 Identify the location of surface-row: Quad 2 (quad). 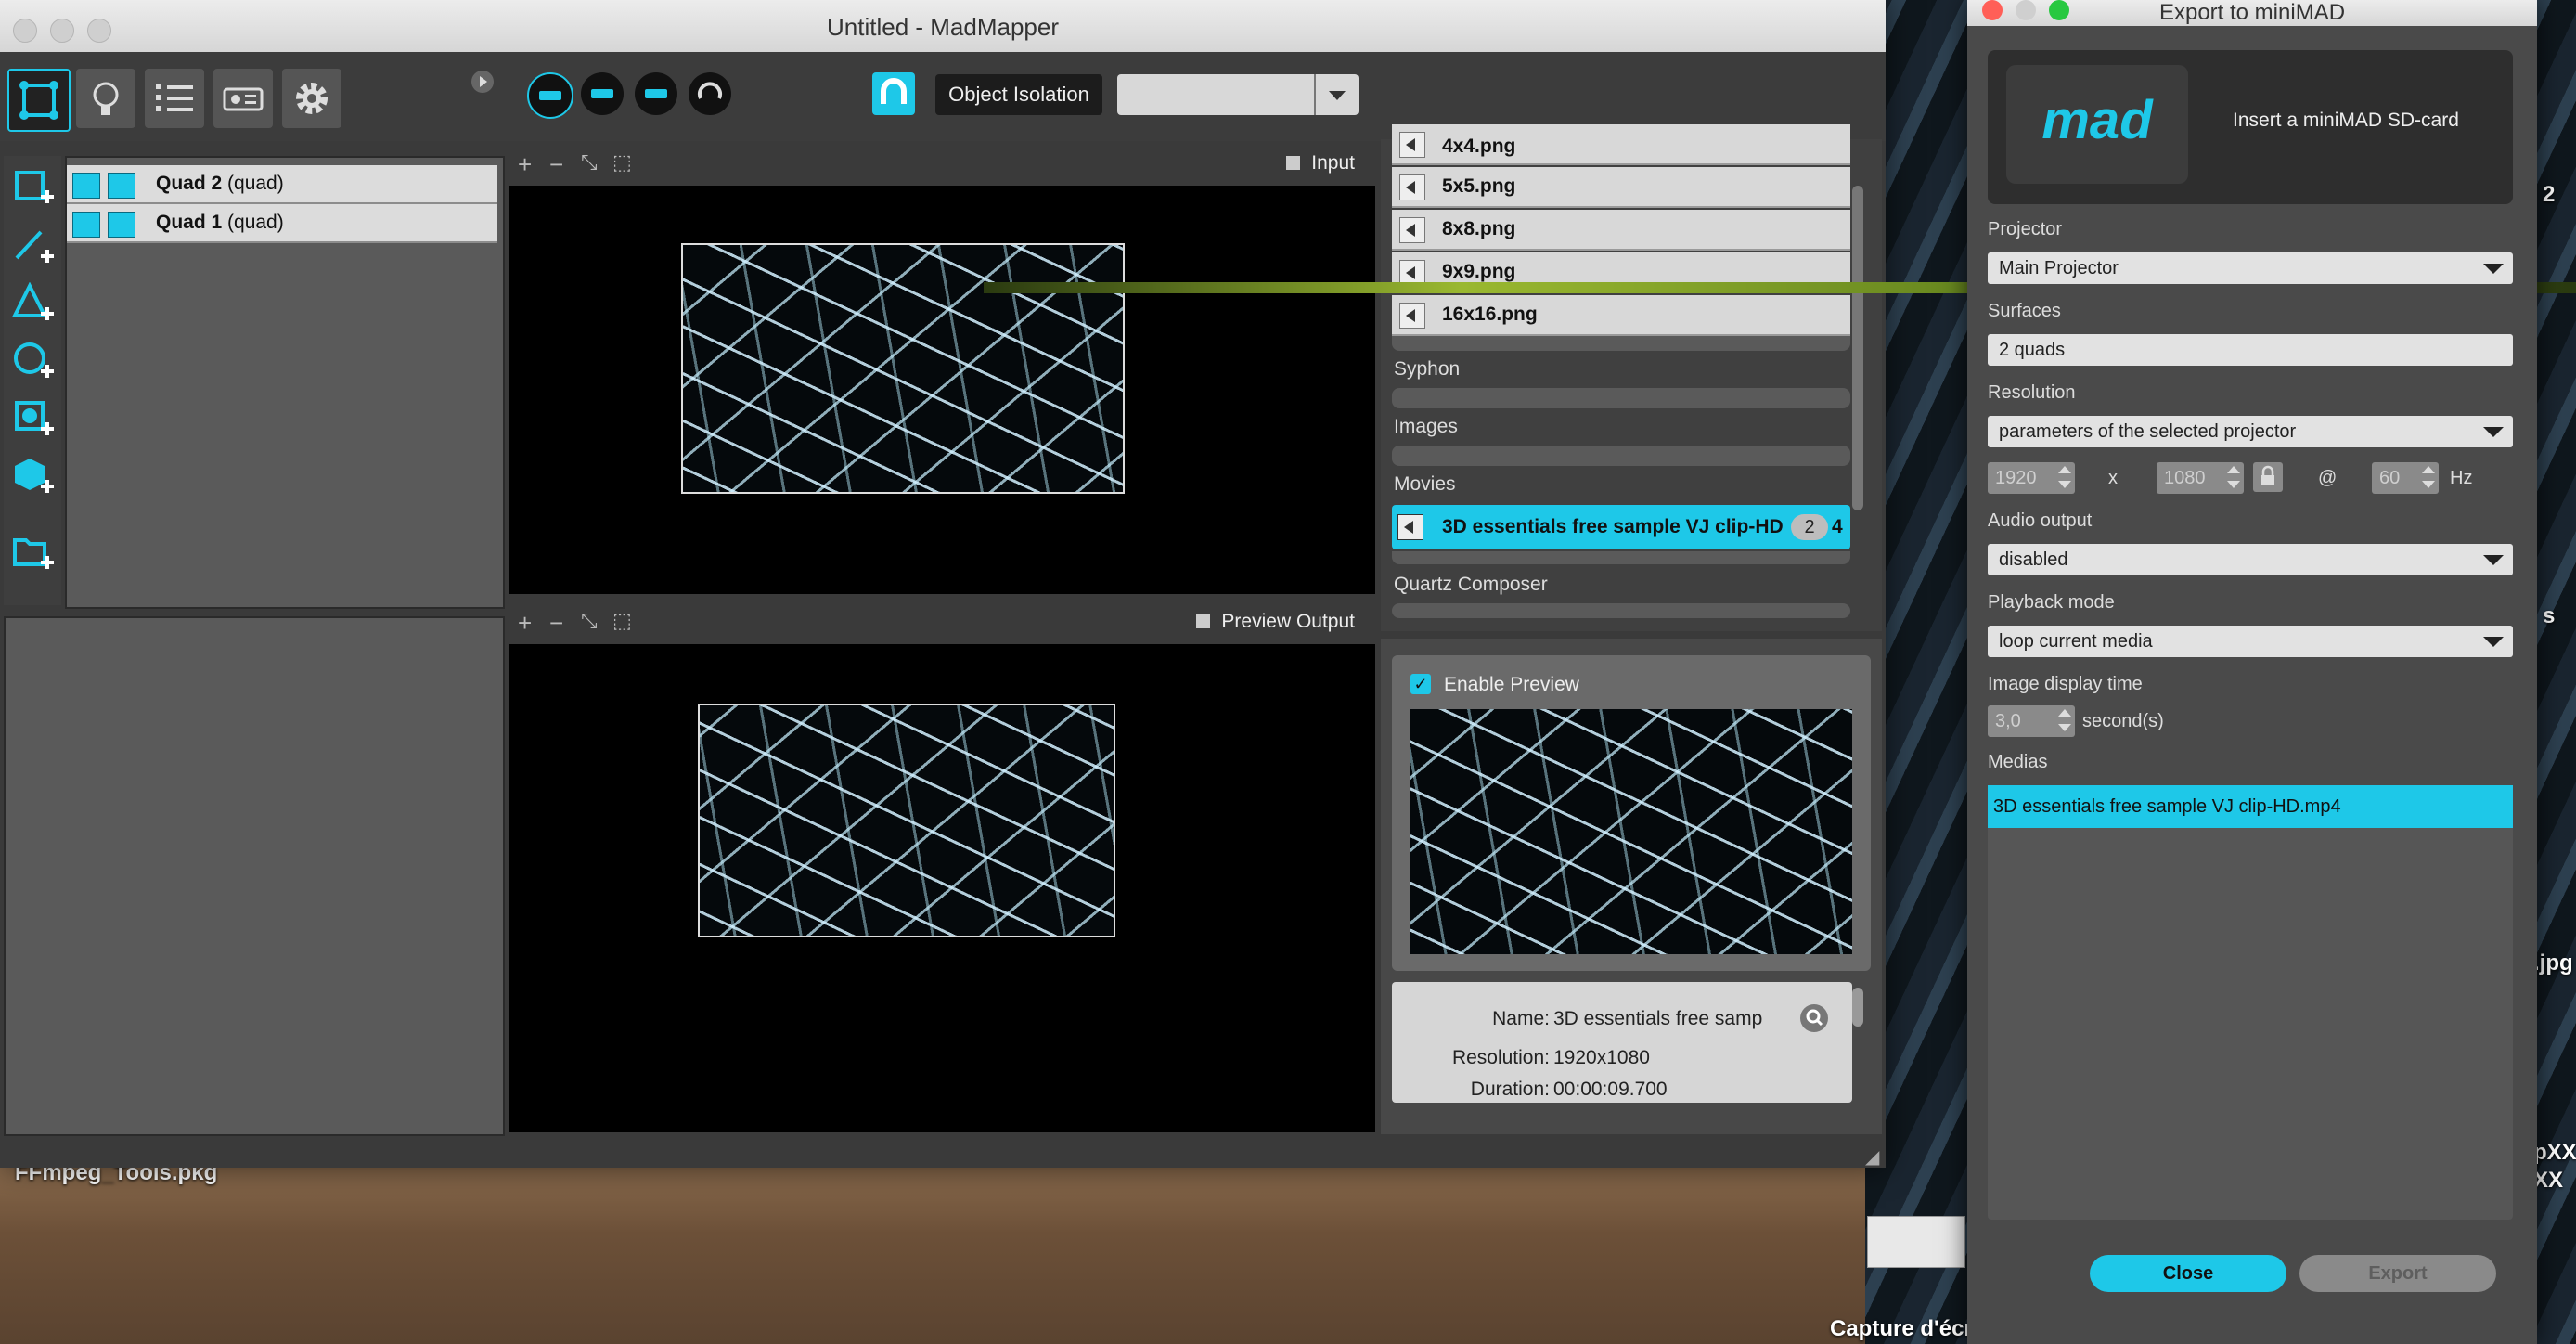
(282, 184).